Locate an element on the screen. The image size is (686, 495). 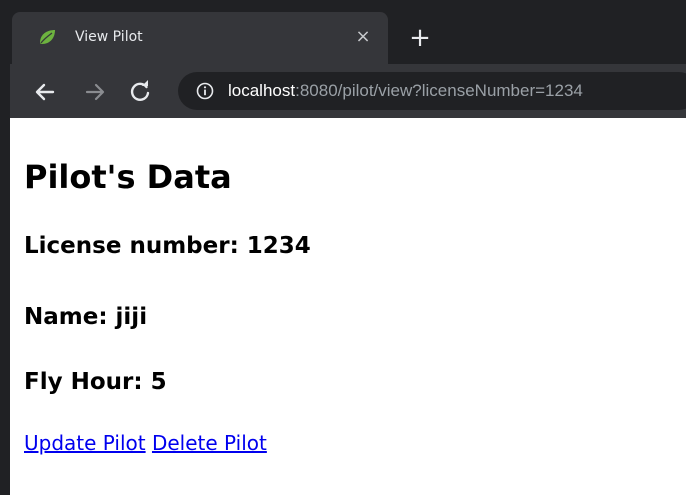
url-path: :8080/pilot/view?licenseNumber=1234 is located at coordinates (439, 90).